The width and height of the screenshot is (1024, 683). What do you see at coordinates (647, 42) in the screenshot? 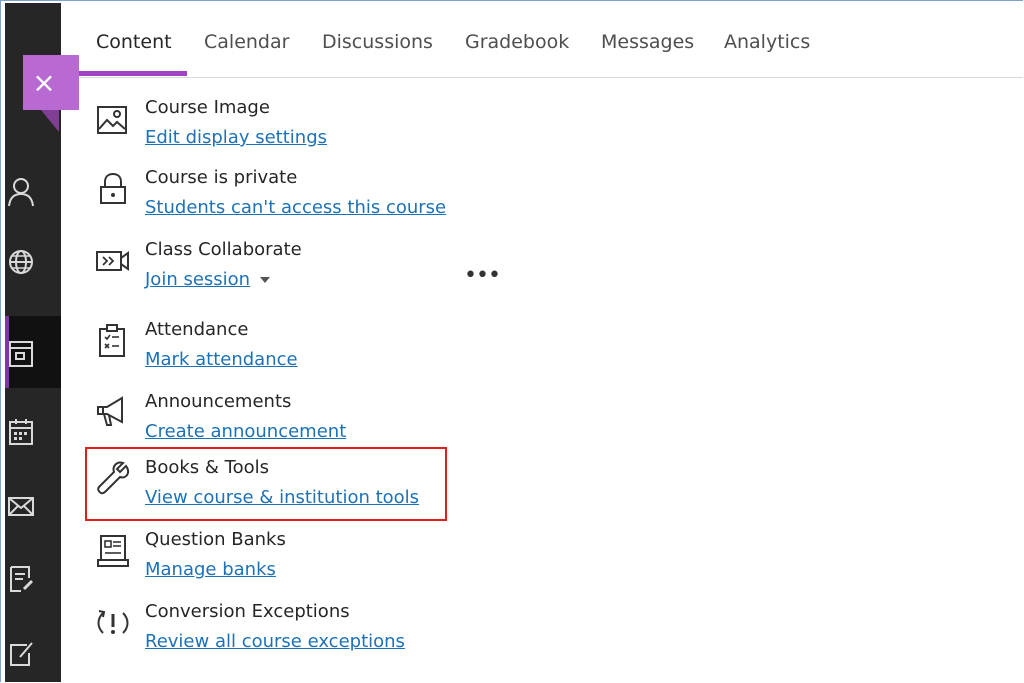
I see `tab-messages: Messages` at bounding box center [647, 42].